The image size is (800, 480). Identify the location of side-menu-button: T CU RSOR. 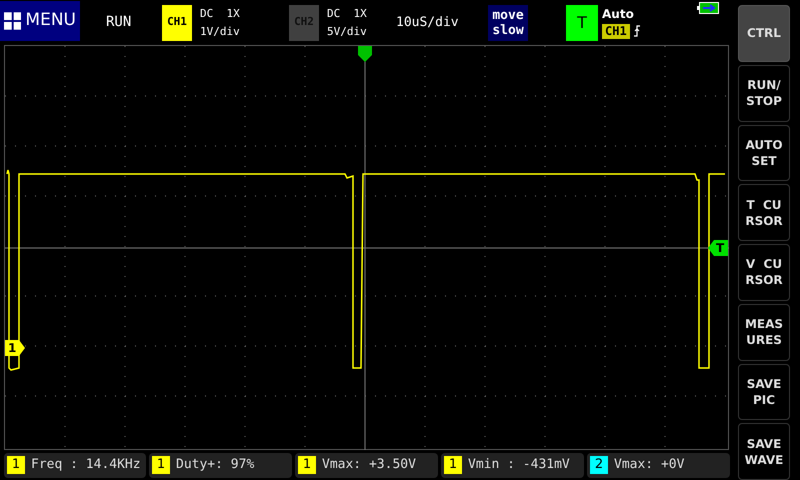
(764, 212).